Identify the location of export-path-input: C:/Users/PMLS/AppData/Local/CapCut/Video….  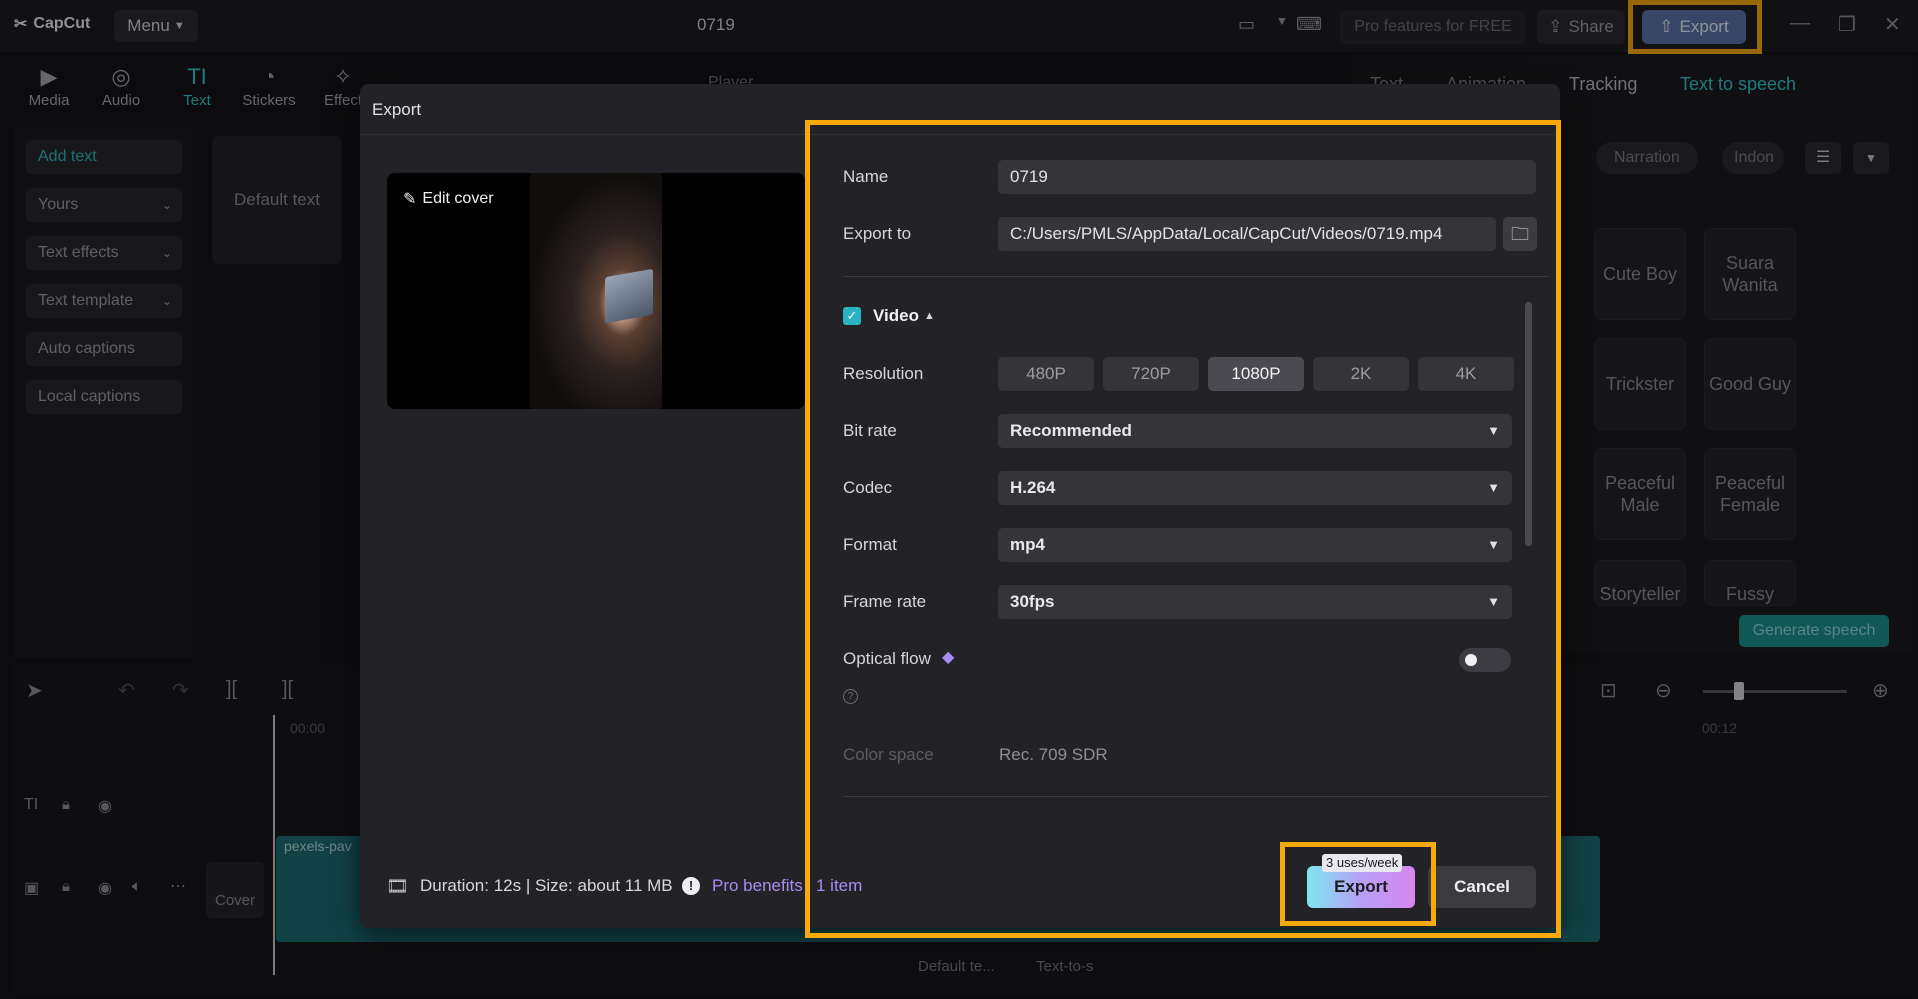
(1247, 234).